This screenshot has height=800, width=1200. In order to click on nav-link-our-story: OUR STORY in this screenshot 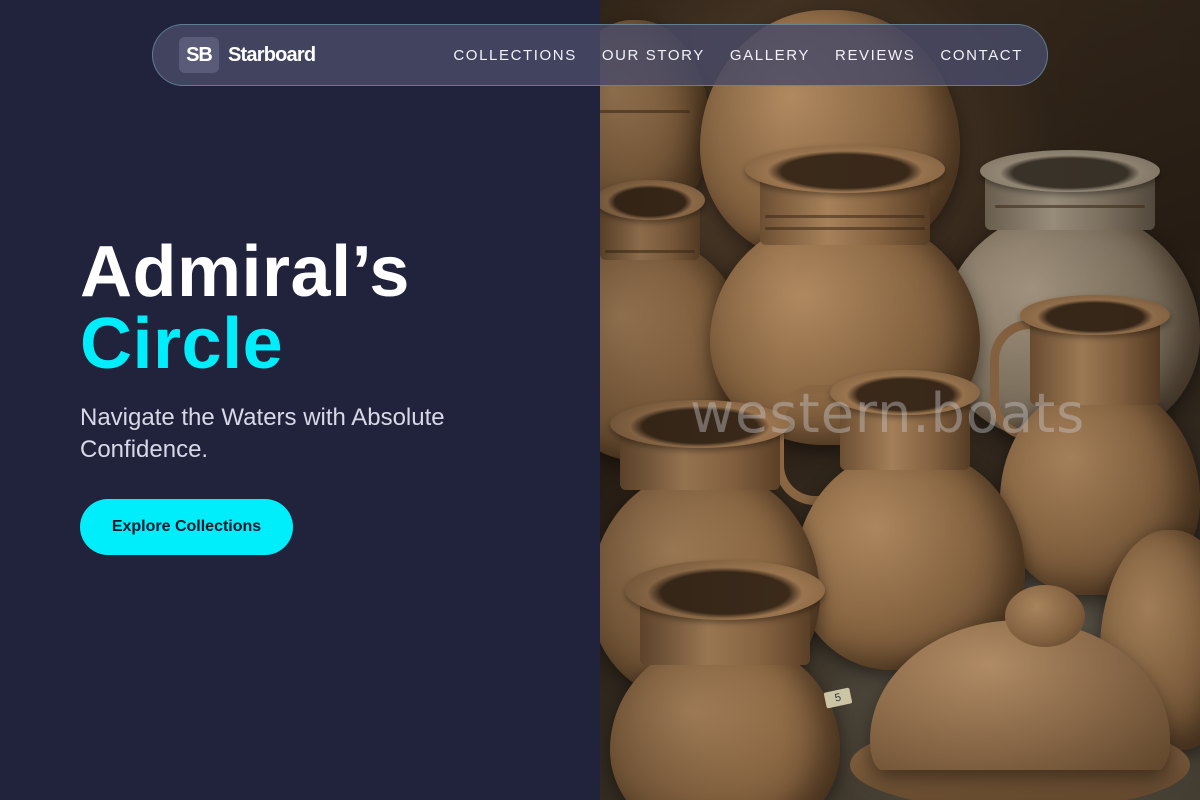, I will do `click(653, 55)`.